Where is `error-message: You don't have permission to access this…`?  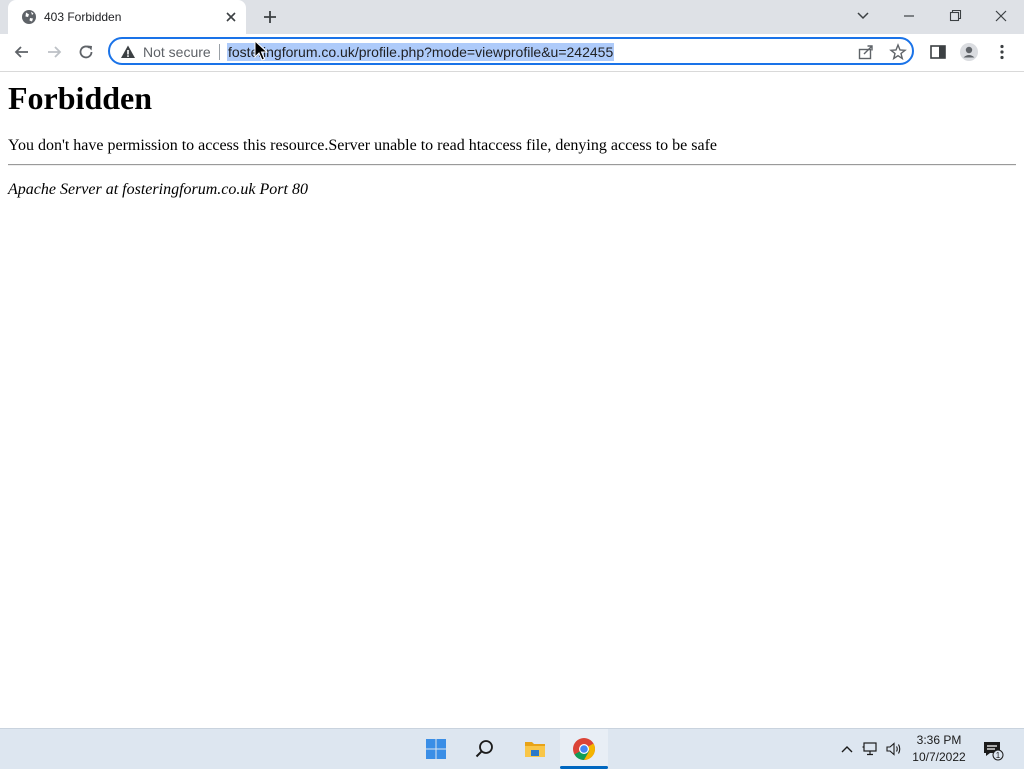 error-message: You don't have permission to access this… is located at coordinates (363, 145).